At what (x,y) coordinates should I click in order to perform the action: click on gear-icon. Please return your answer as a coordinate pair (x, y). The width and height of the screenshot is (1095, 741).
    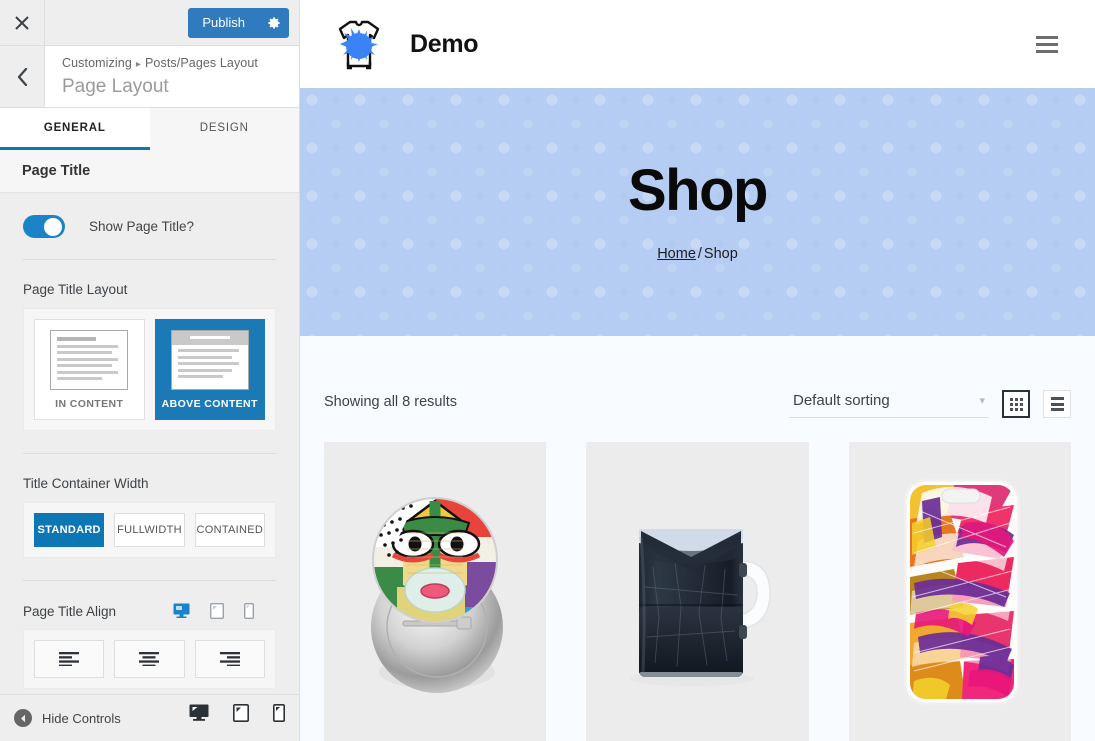
    Looking at the image, I should click on (274, 22).